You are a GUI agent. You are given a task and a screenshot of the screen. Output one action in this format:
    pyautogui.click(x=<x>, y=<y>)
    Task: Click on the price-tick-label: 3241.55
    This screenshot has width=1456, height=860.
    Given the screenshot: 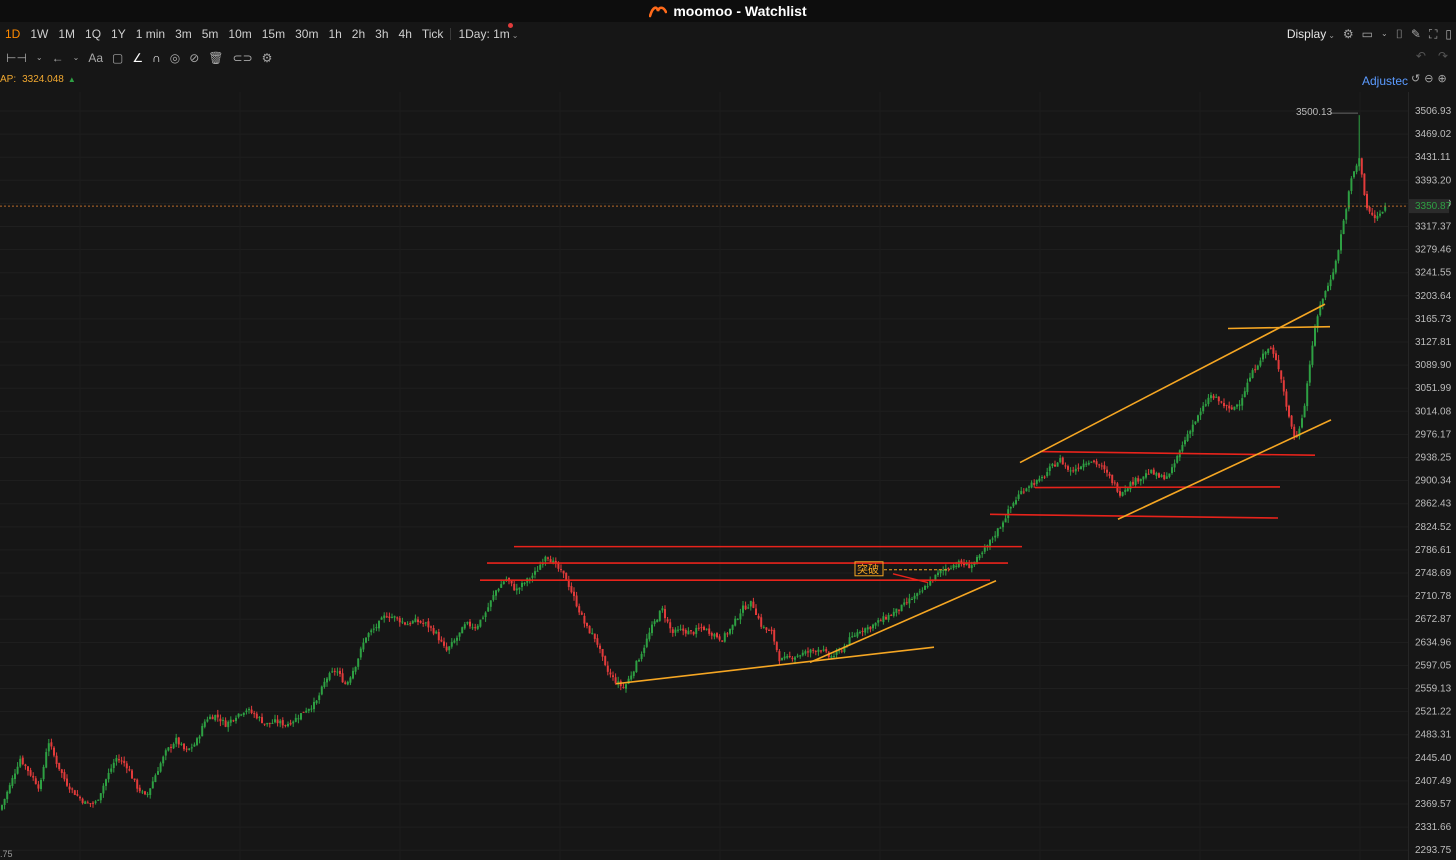 What is the action you would take?
    pyautogui.click(x=1433, y=273)
    